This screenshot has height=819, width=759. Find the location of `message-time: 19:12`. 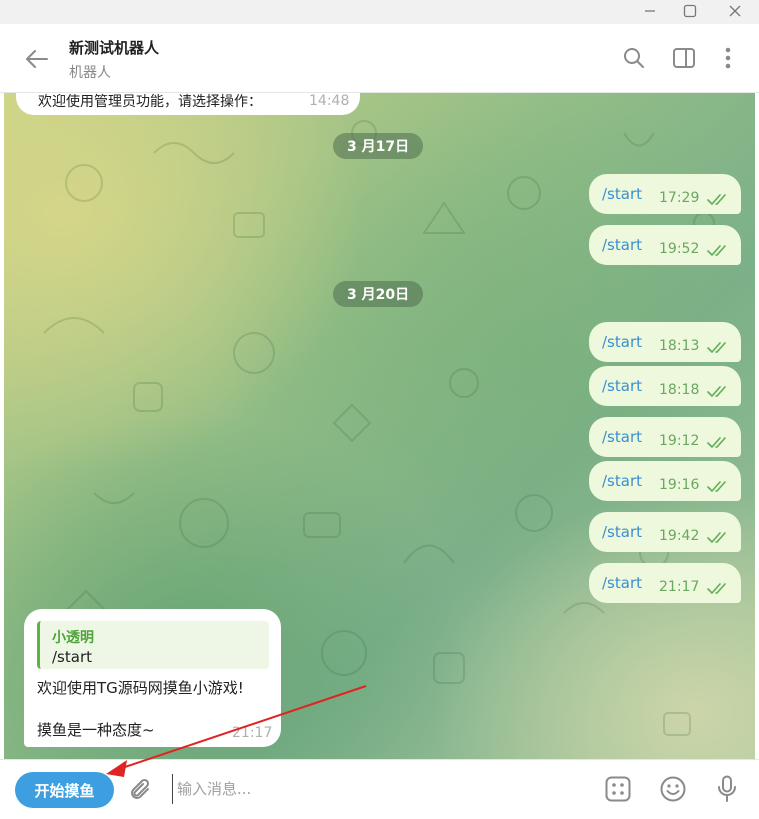

message-time: 19:12 is located at coordinates (679, 441).